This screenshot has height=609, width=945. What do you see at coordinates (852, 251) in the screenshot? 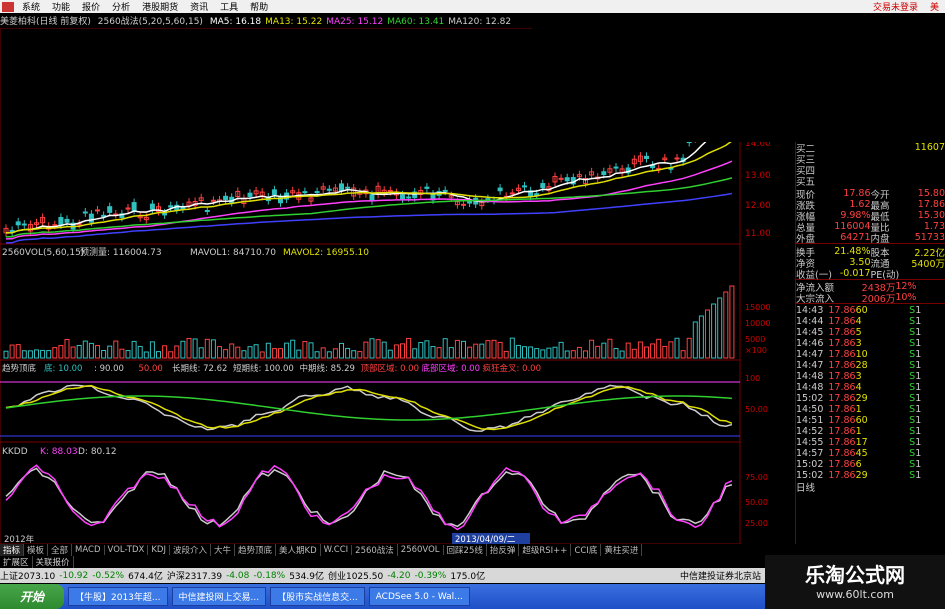
I see `stat2-row-cell: 21.48%` at bounding box center [852, 251].